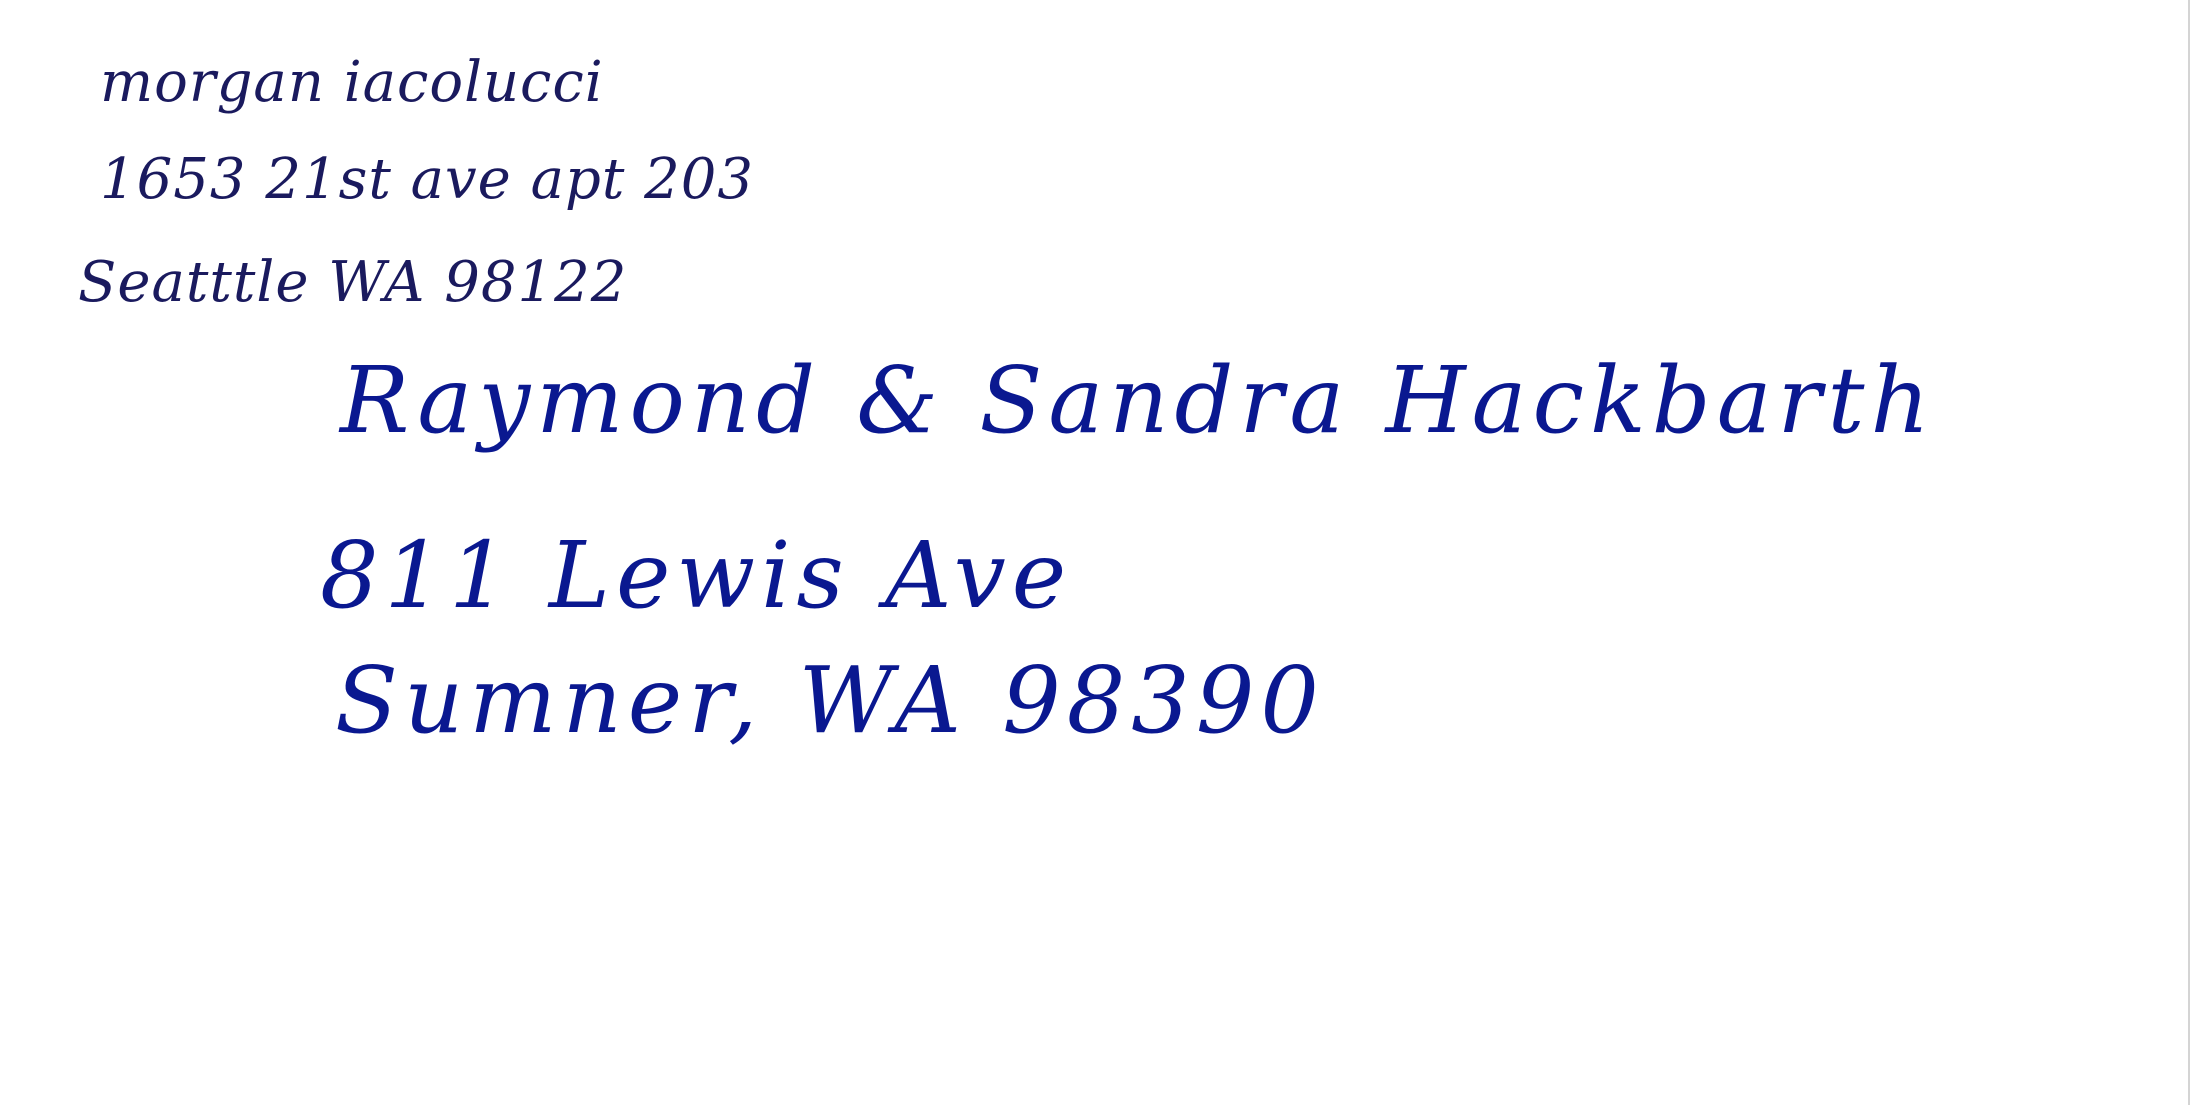  What do you see at coordinates (427, 179) in the screenshot?
I see `return-street: 1653 21st ave apt 203` at bounding box center [427, 179].